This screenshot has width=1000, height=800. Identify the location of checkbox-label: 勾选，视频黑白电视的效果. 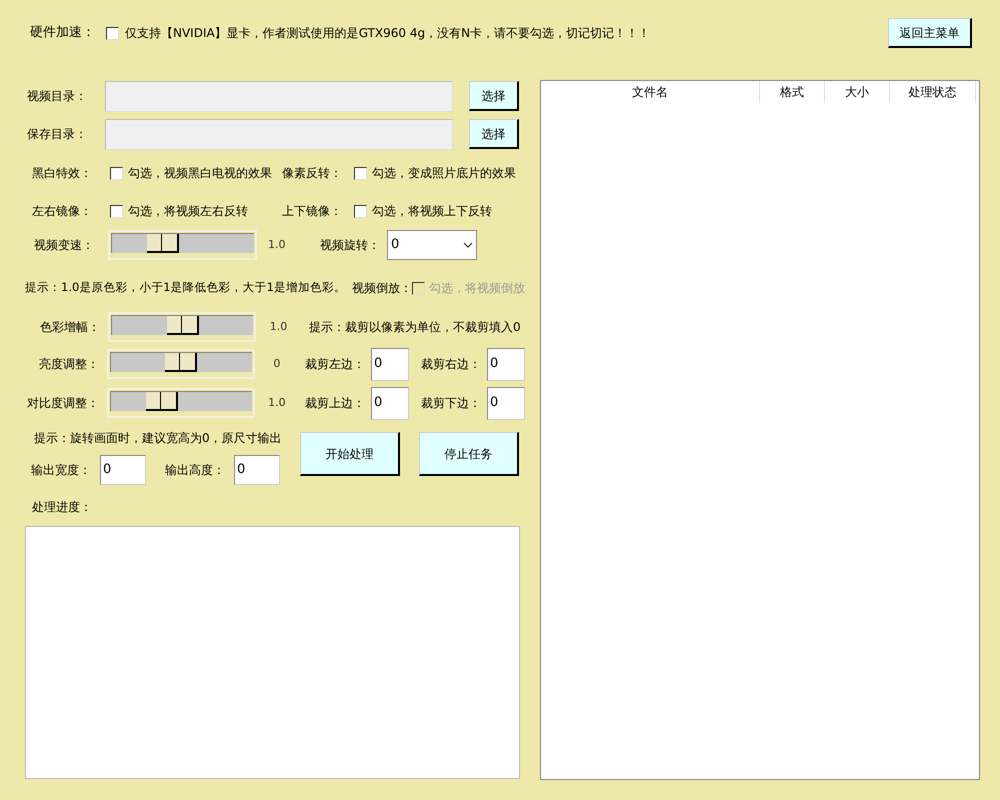
(200, 173).